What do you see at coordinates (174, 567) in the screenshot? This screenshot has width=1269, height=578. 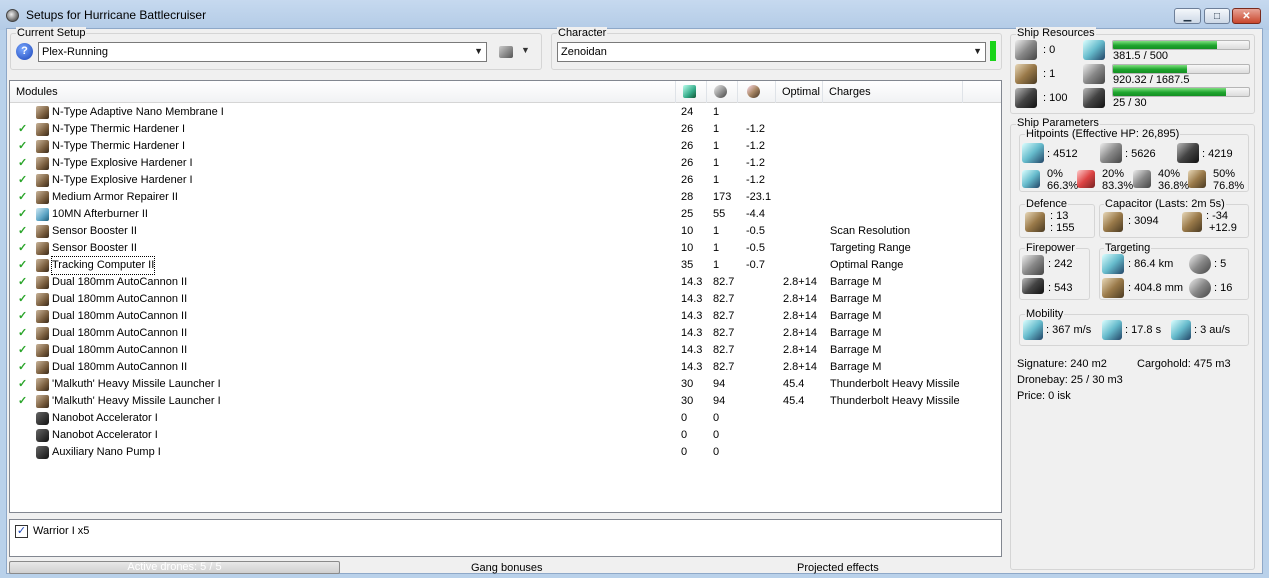 I see `active-drones-progress: Active drones: 5 / 5` at bounding box center [174, 567].